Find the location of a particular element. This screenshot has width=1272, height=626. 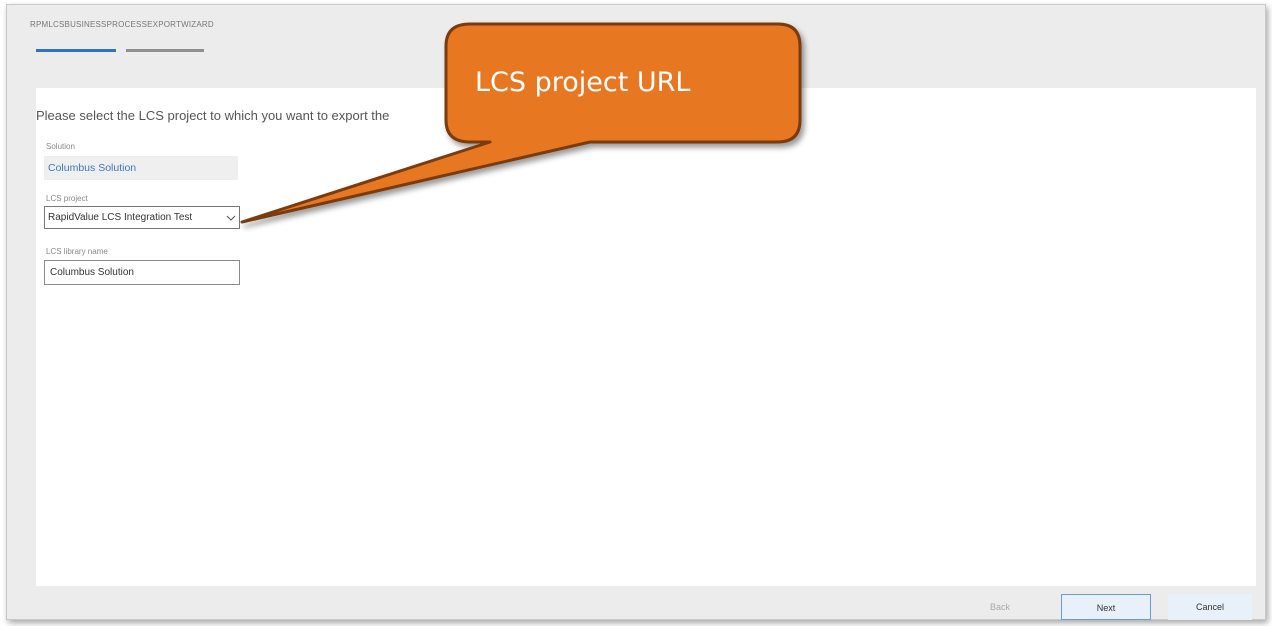

callout-text: LCS project URL is located at coordinates (583, 82).